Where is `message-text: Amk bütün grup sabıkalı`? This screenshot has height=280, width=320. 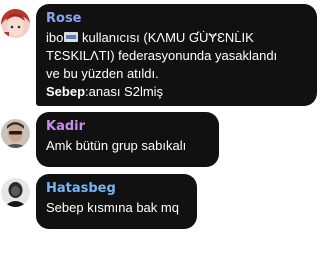 message-text: Amk bütün grup sabıkalı is located at coordinates (116, 145).